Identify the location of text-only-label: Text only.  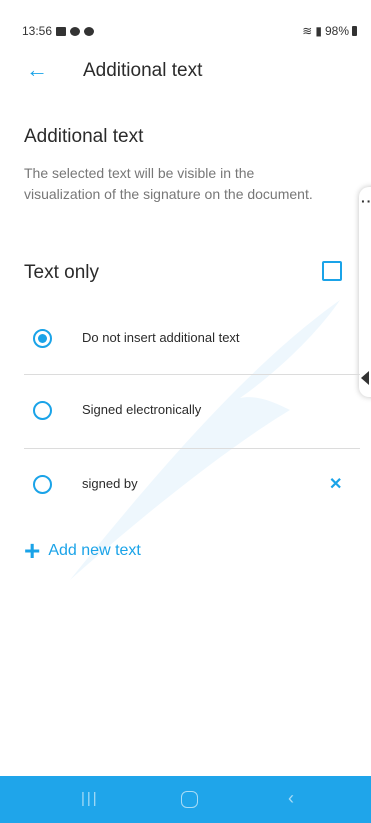
(61, 272).